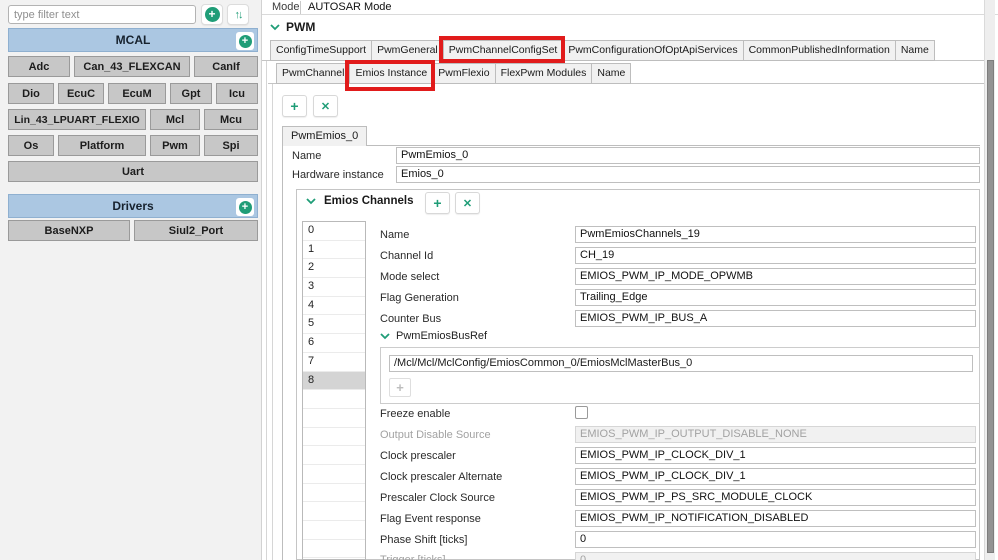 The image size is (998, 560). I want to click on channel-name-field: PwmEmiosChannels_19, so click(775, 234).